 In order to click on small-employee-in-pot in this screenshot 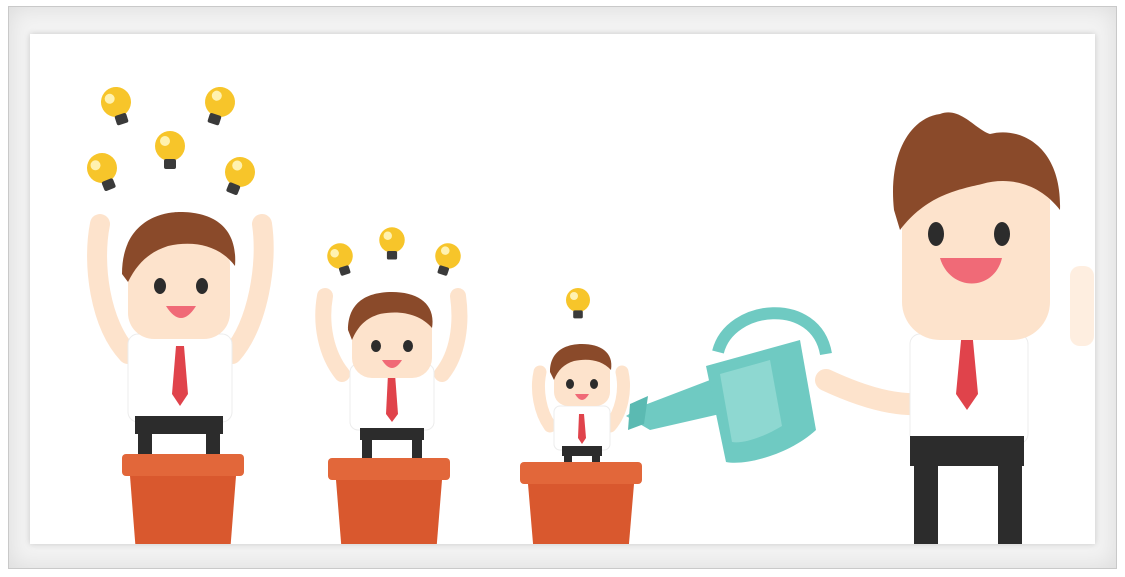, I will do `click(581, 416)`.